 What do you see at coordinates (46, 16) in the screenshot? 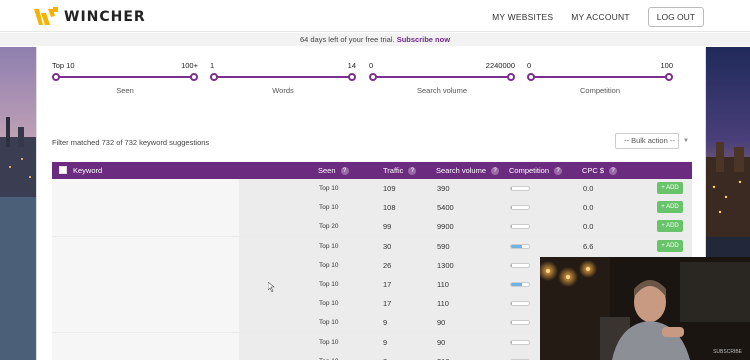
I see `wincher-logo-icon` at bounding box center [46, 16].